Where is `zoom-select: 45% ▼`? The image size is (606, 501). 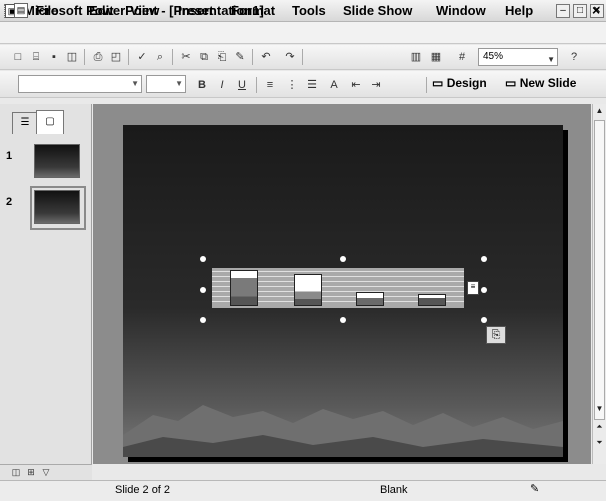
zoom-select: 45% ▼ is located at coordinates (518, 57).